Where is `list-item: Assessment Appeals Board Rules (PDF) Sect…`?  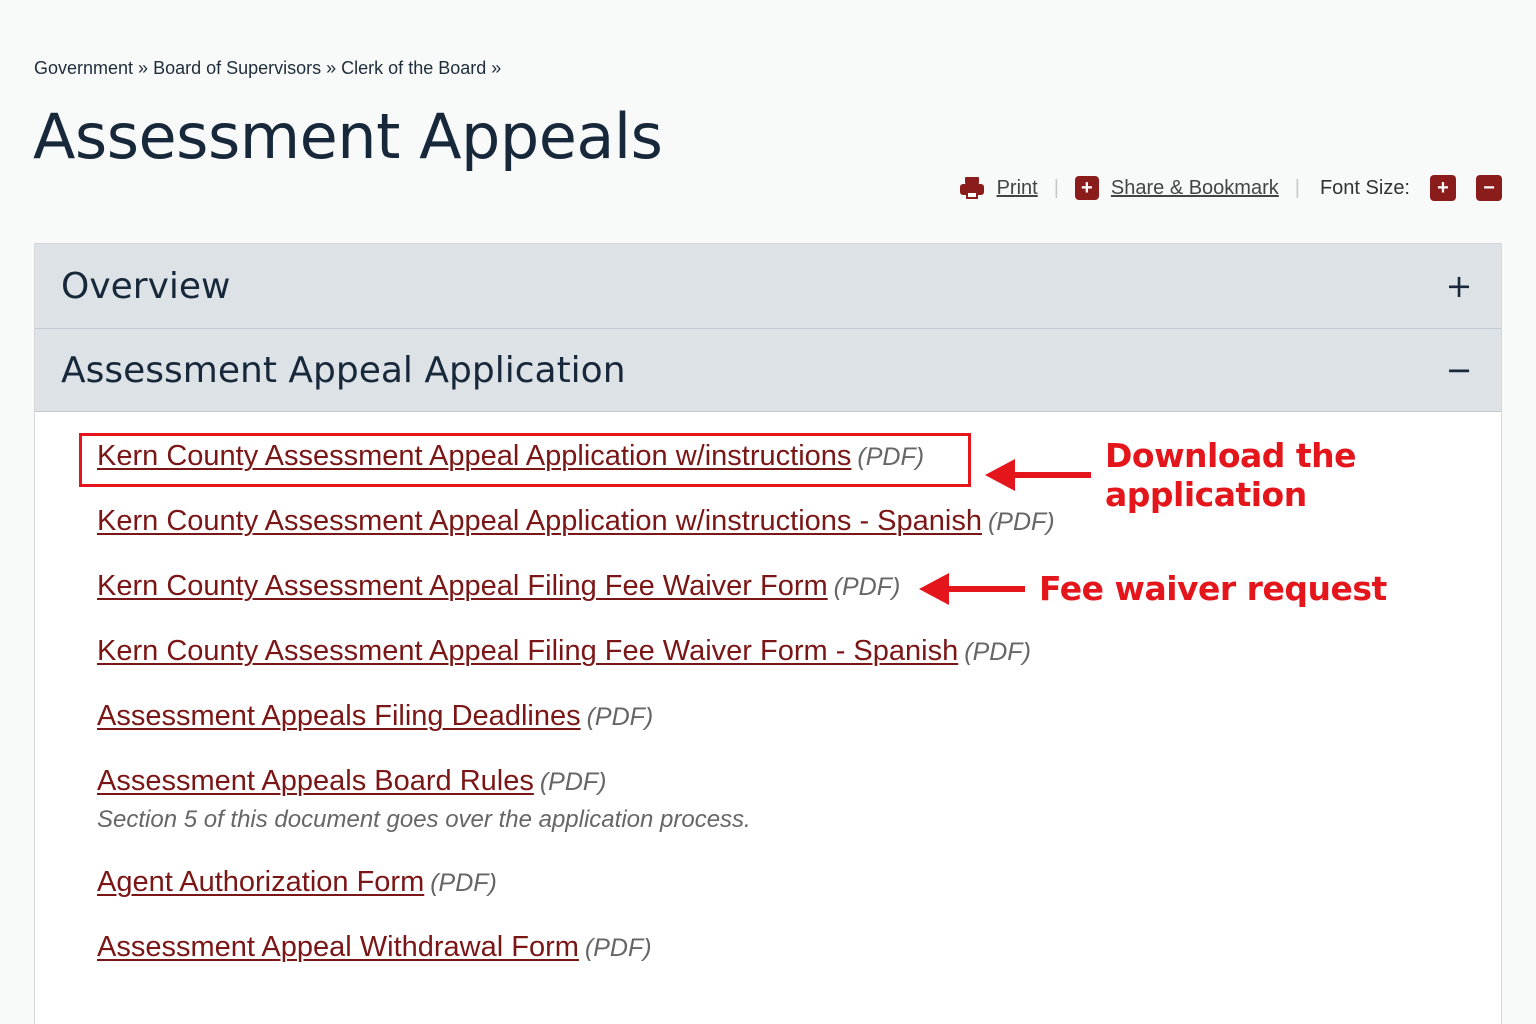 list-item: Assessment Appeals Board Rules (PDF) Sect… is located at coordinates (424, 799).